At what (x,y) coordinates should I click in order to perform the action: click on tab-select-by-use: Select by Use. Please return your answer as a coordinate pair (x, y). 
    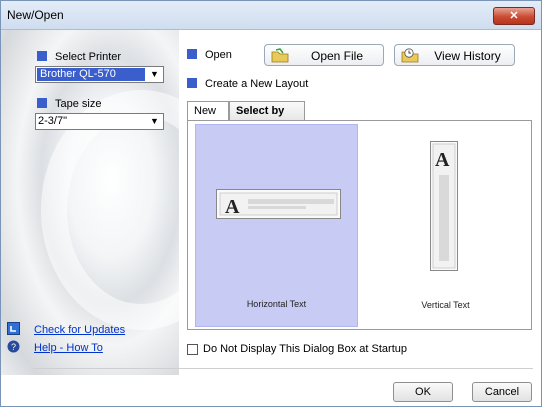
    Looking at the image, I should click on (267, 118).